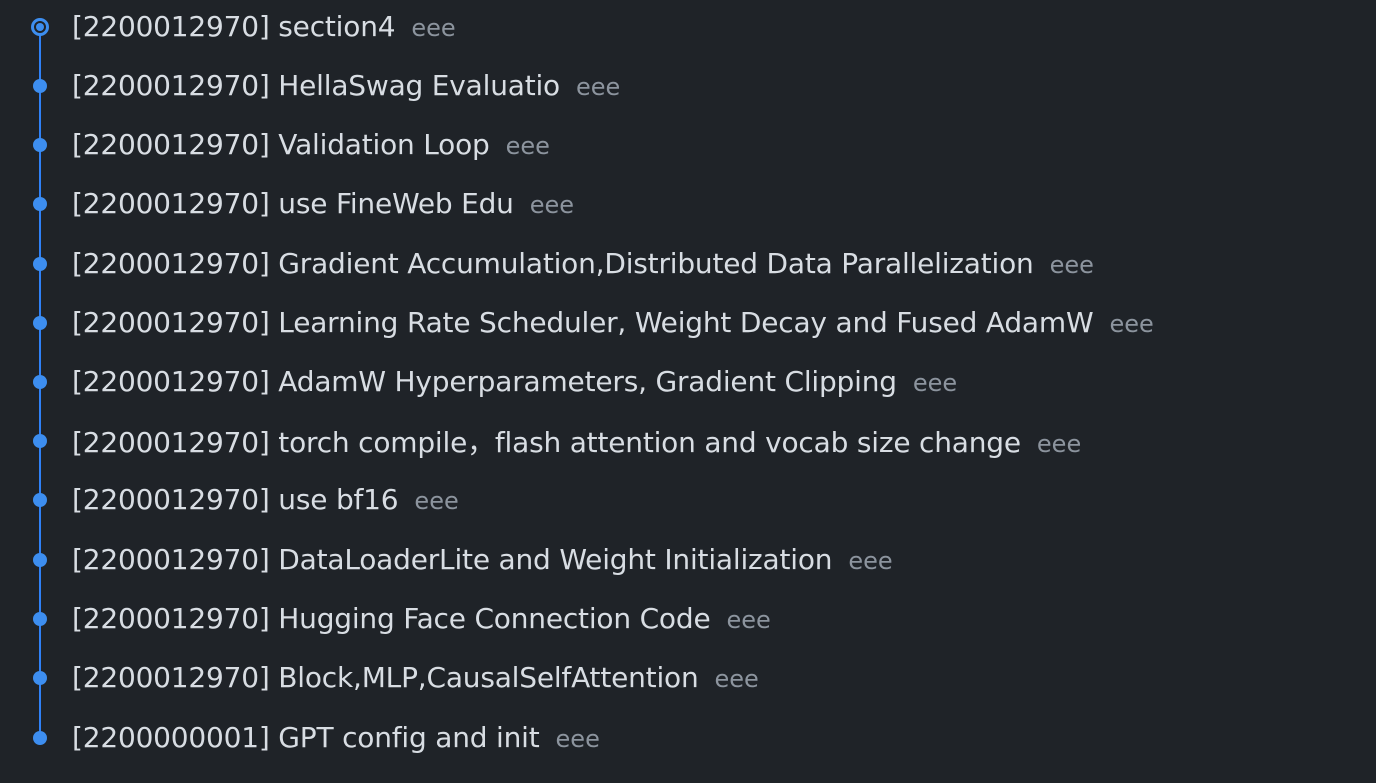 The width and height of the screenshot is (1376, 783). What do you see at coordinates (293, 203) in the screenshot?
I see `commit-message: [2200012970] use FineWeb Edu` at bounding box center [293, 203].